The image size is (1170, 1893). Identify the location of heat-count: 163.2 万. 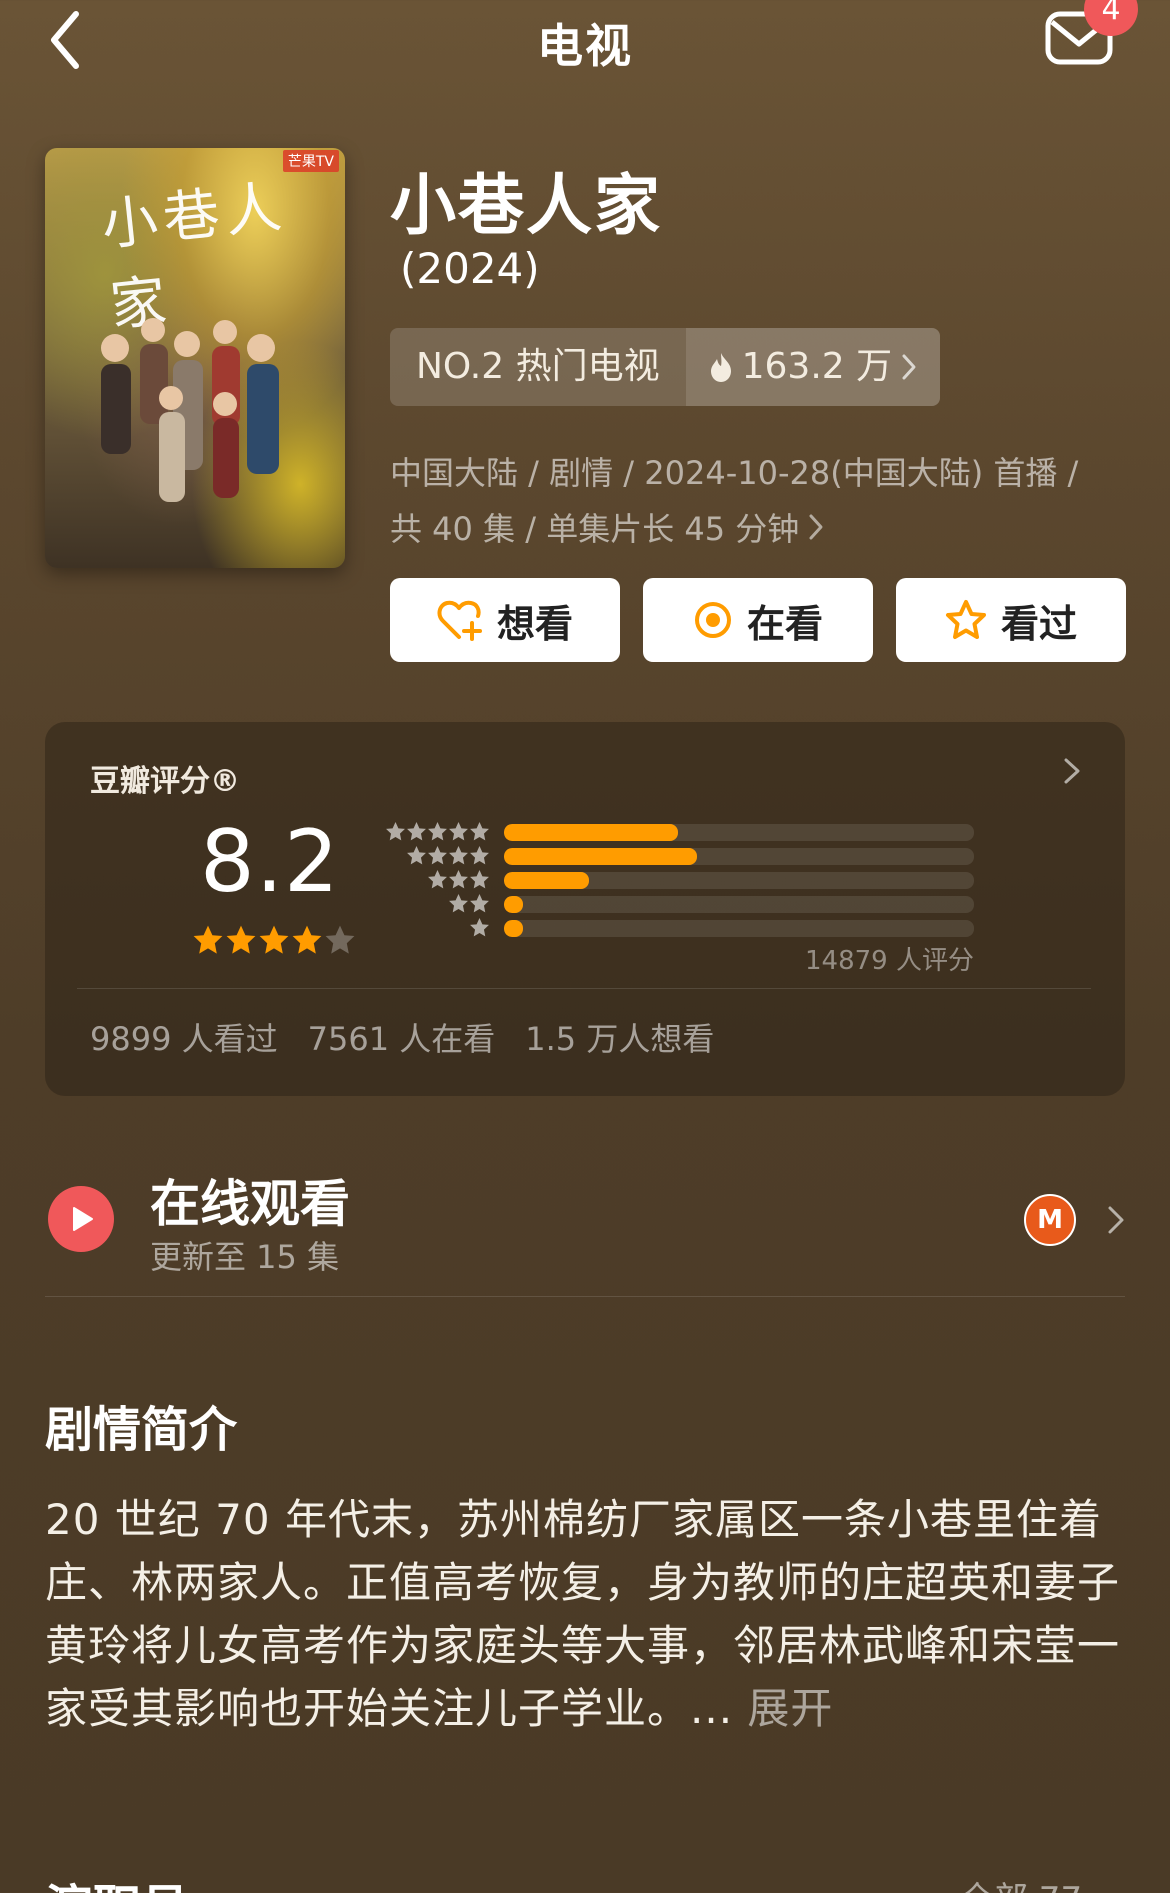
(817, 366).